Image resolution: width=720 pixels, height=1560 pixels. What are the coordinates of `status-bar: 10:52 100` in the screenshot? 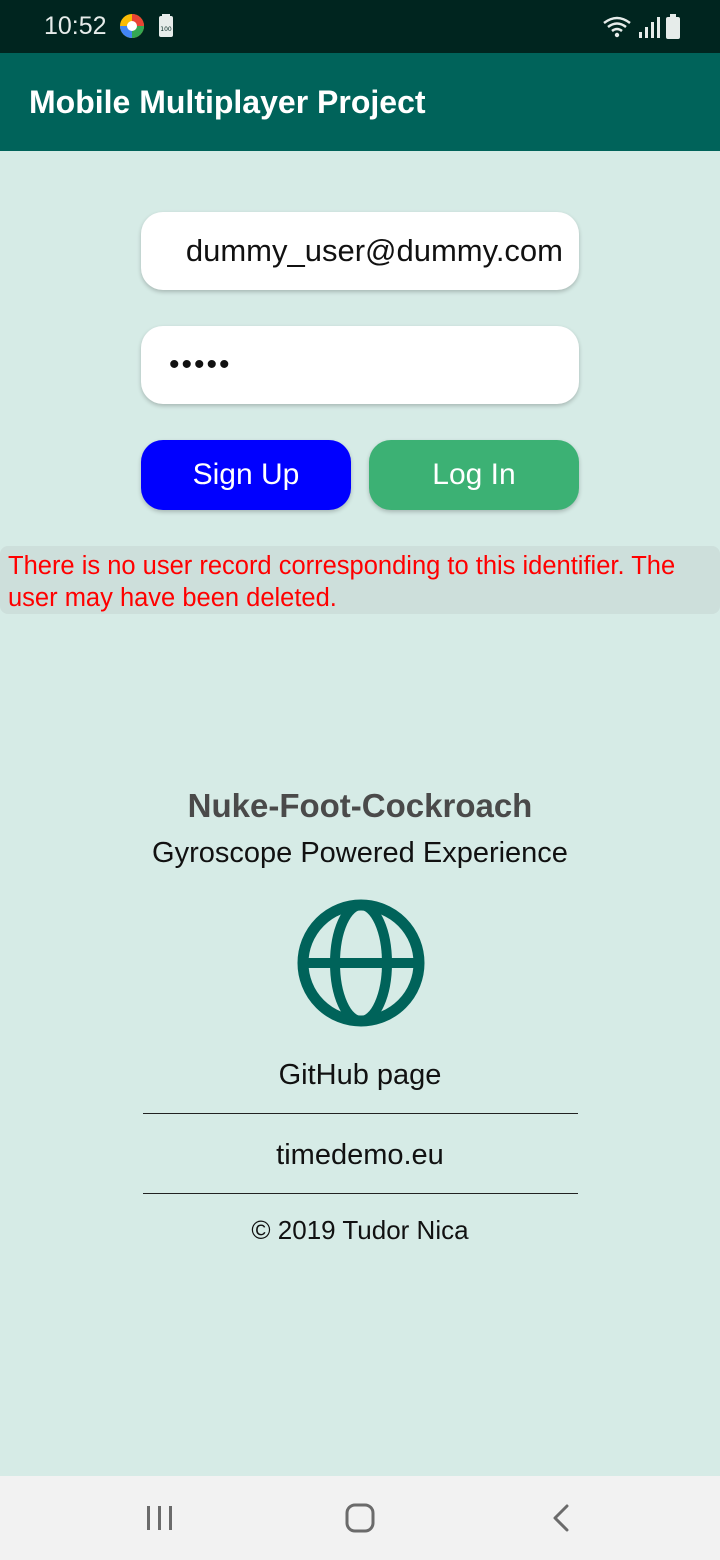 It's located at (360, 26).